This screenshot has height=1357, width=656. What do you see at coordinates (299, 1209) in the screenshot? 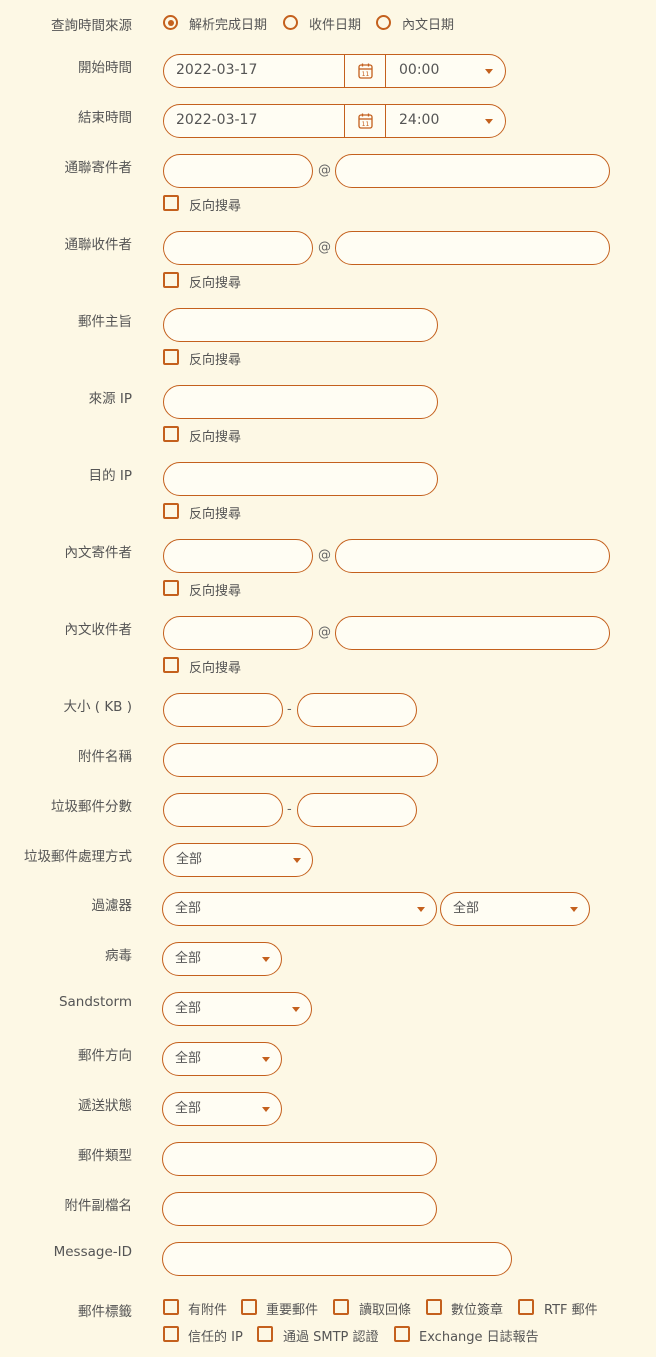
I see `attachment-ext-input` at bounding box center [299, 1209].